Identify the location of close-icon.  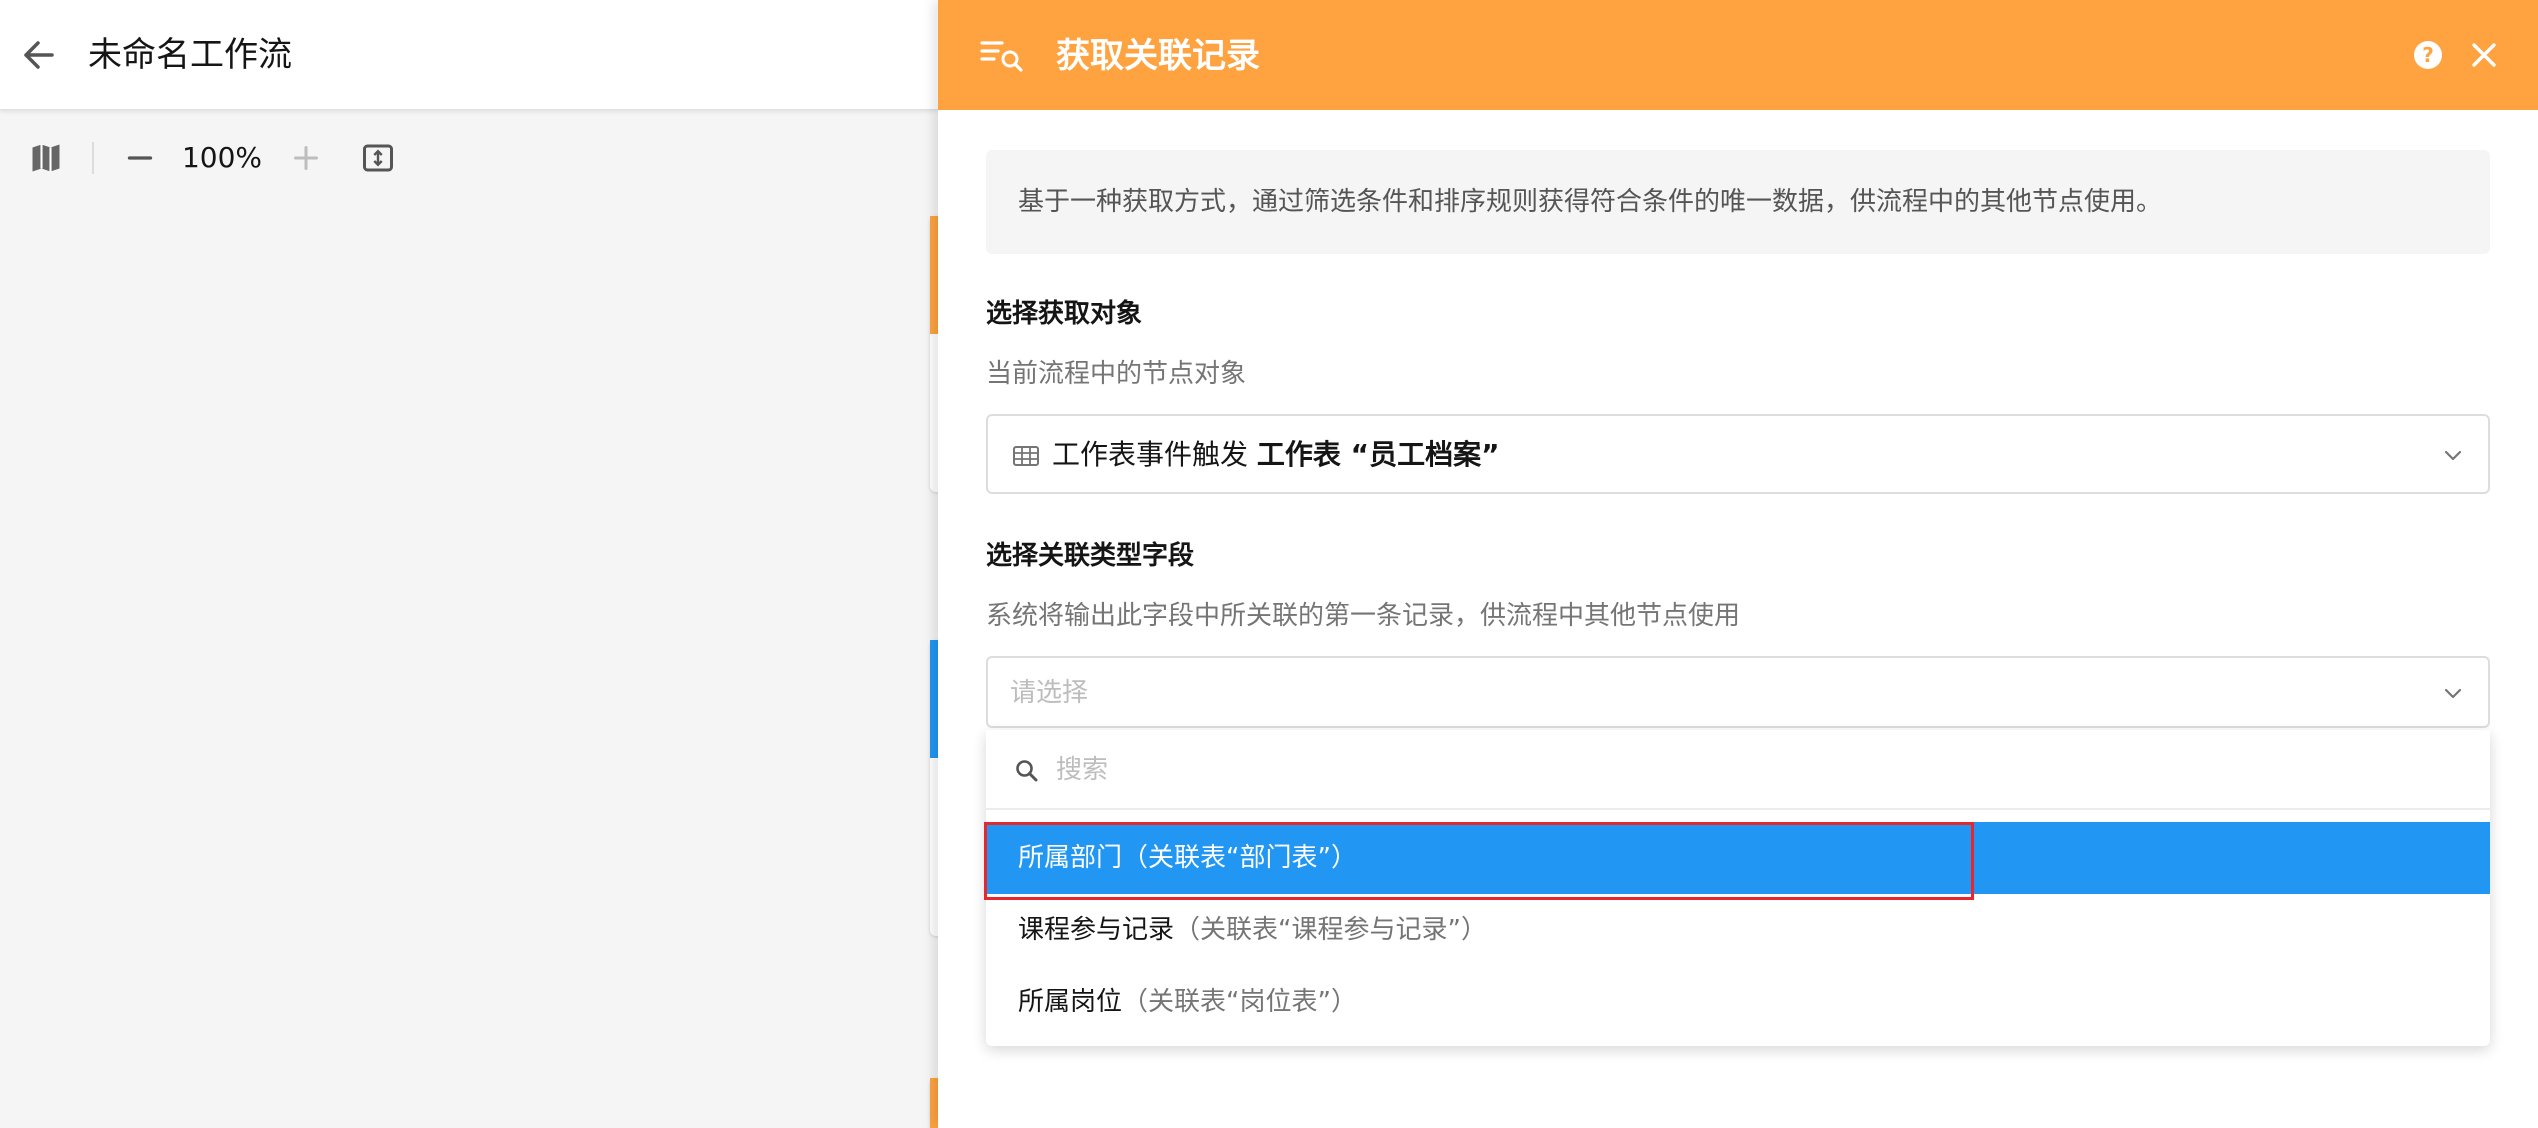
(2484, 55).